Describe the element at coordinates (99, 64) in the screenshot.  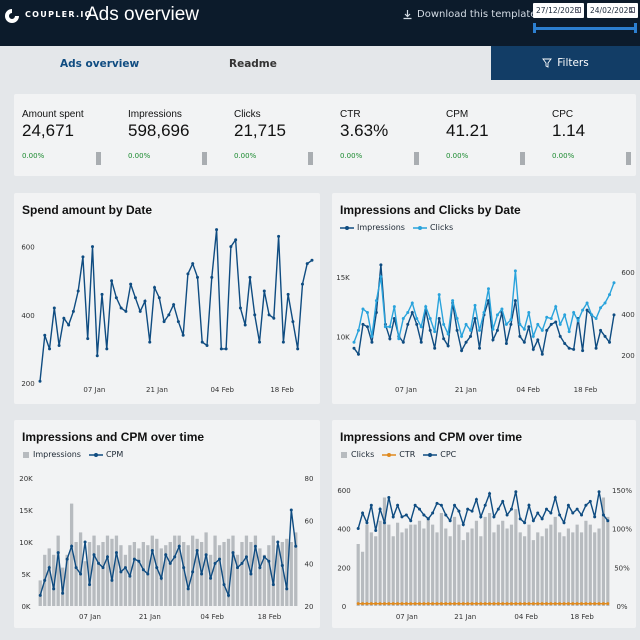
I see `tab-ads-overview: Ads overview` at that location.